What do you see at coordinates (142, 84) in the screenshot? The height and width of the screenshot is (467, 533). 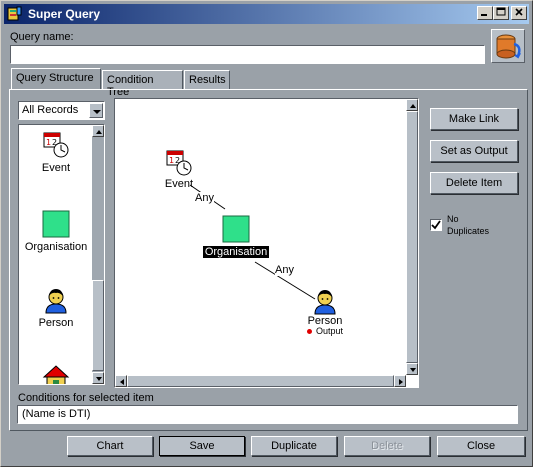 I see `tab-condition-tree: Condition Tree` at bounding box center [142, 84].